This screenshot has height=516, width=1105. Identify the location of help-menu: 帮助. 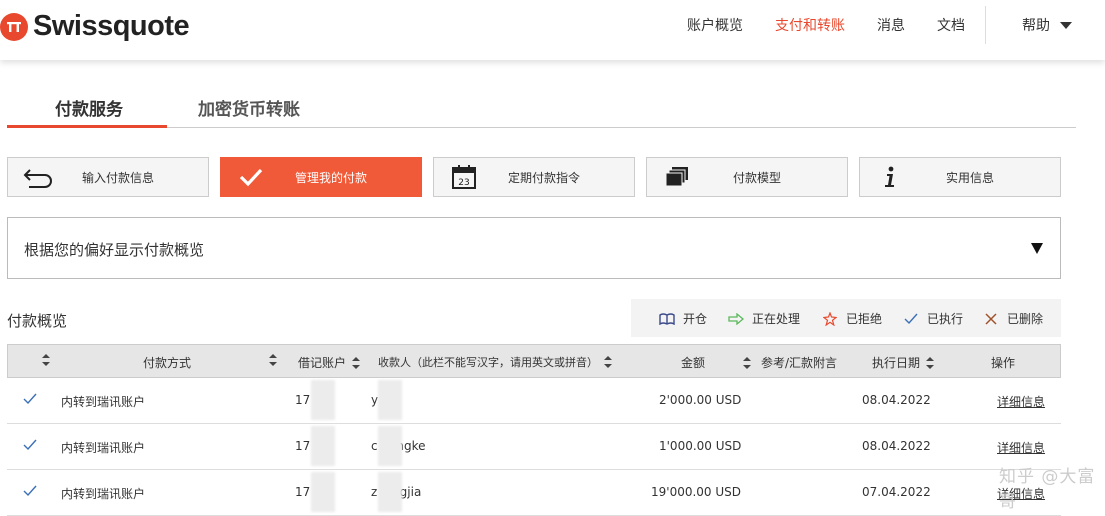
(1047, 25).